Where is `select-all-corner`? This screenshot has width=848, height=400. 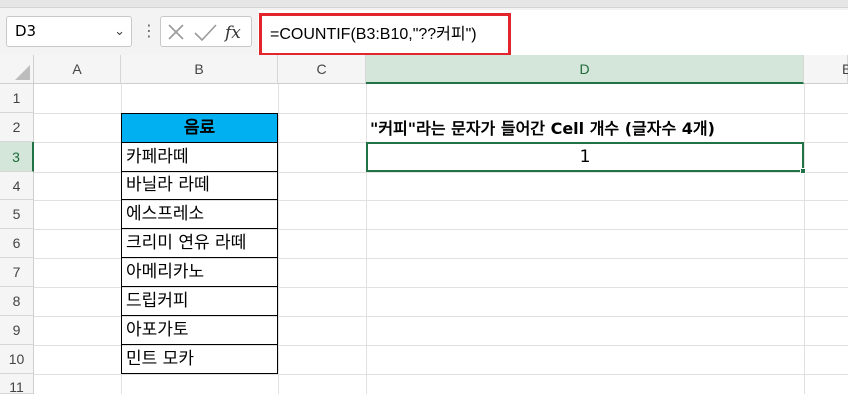 select-all-corner is located at coordinates (17, 69).